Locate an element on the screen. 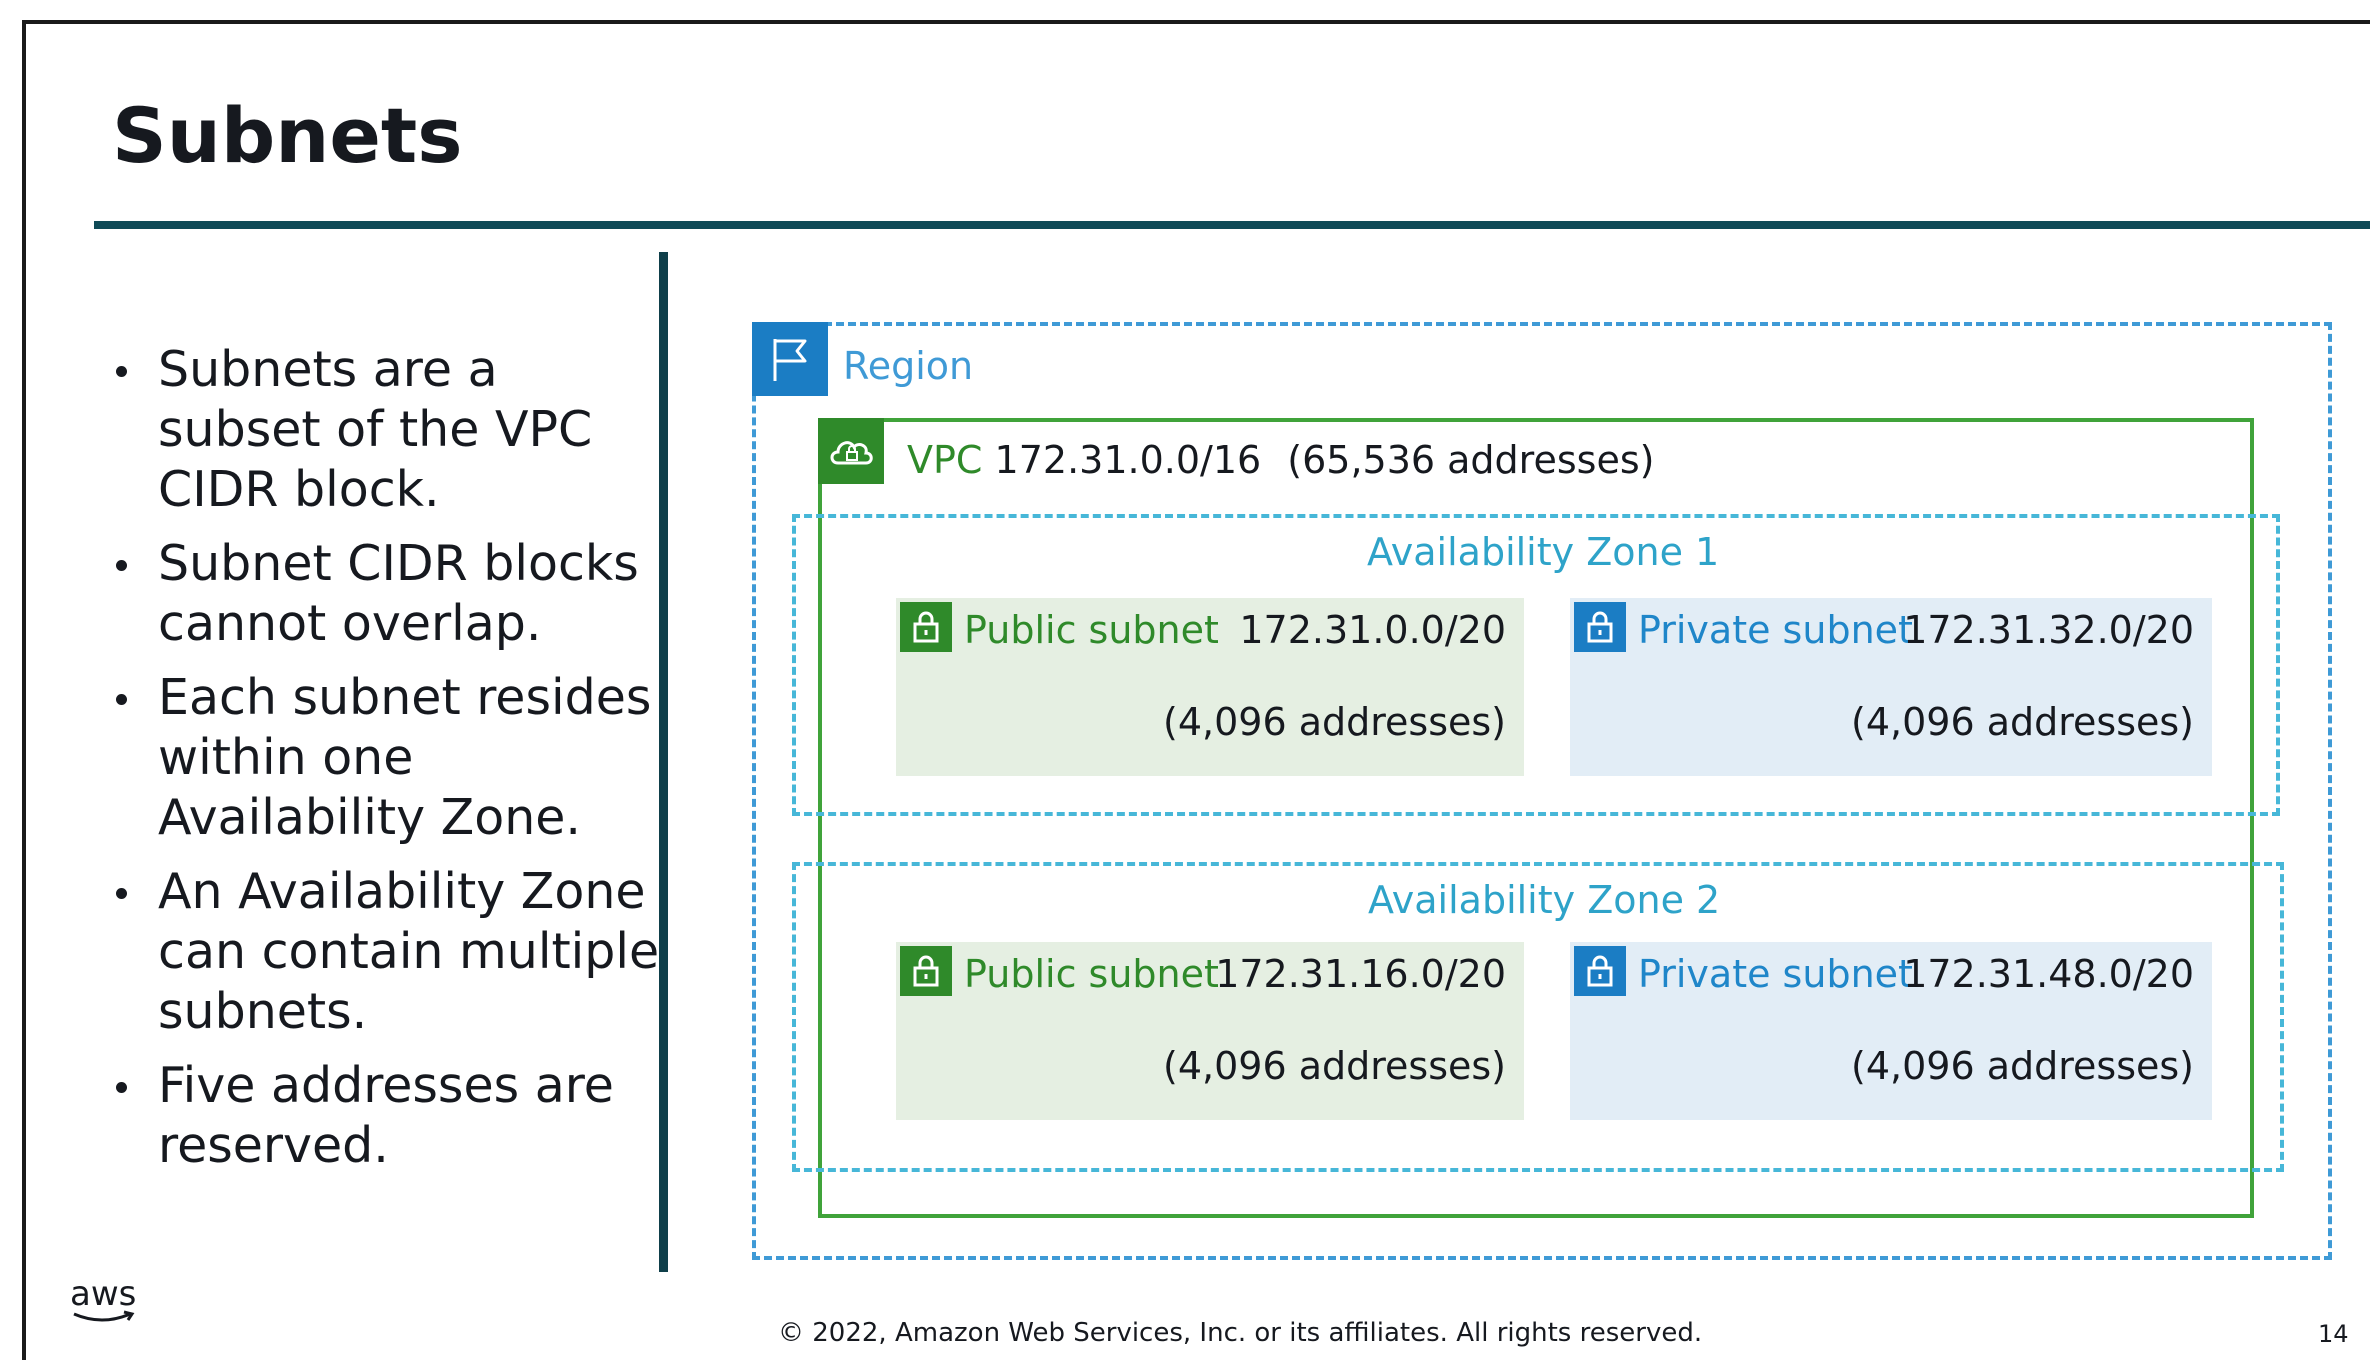  subnet-cidr: 172.31.32.0/20 is located at coordinates (2048, 630).